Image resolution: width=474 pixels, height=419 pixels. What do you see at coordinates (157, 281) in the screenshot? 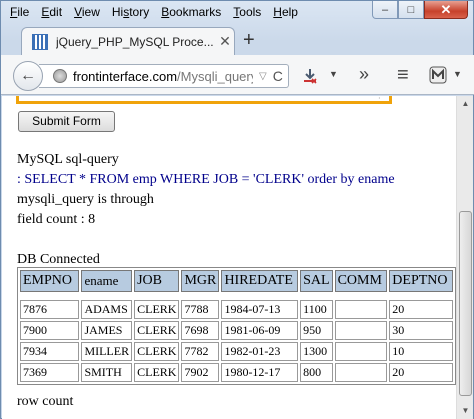
I see `column-header: JOB` at bounding box center [157, 281].